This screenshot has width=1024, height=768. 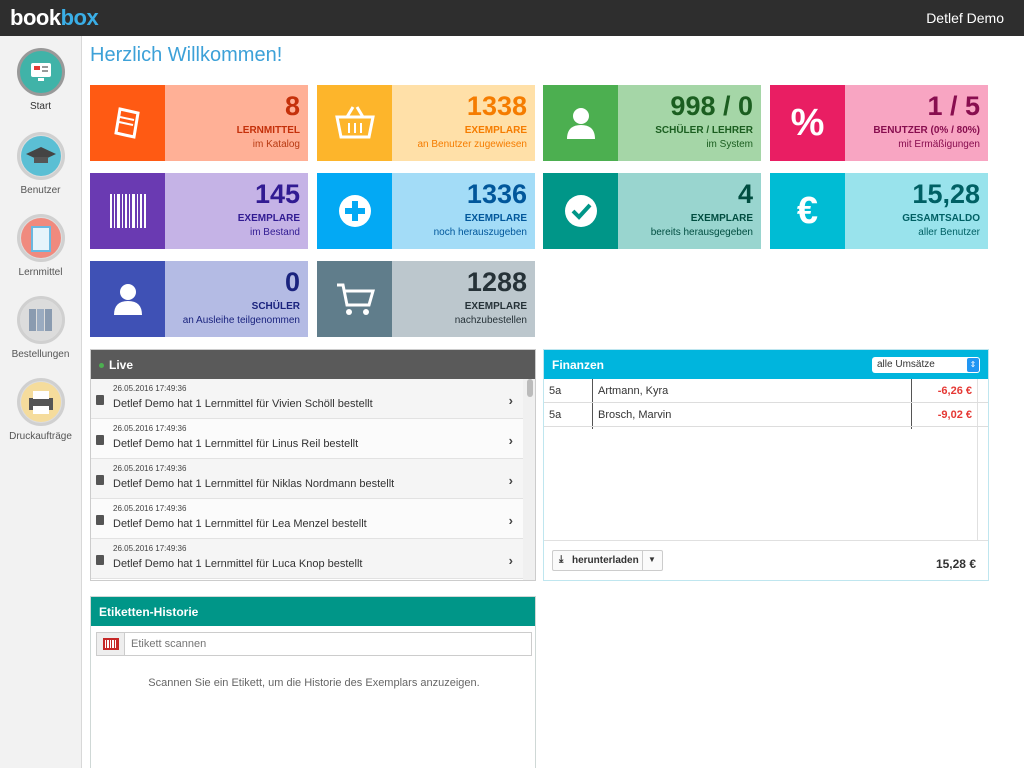 I want to click on table-row: 5a Brosch, Marvin -9,02 €, so click(x=766, y=415).